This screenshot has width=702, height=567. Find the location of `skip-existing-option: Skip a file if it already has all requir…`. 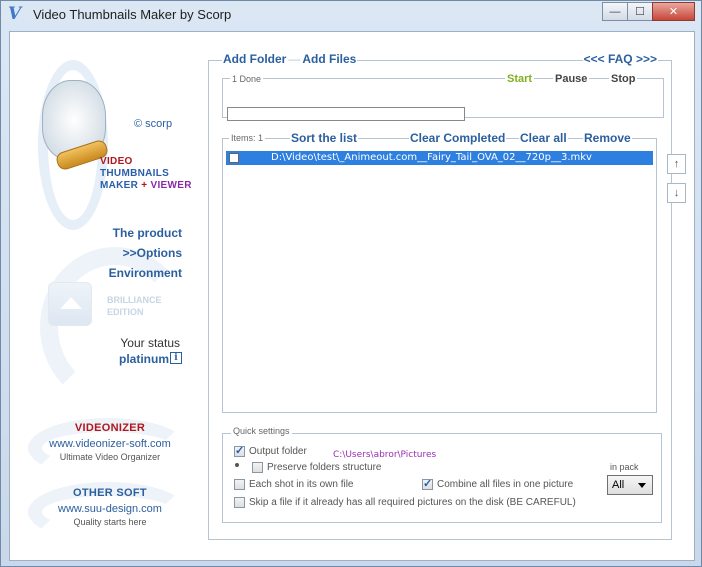

skip-existing-option: Skip a file if it already has all requir… is located at coordinates (405, 502).